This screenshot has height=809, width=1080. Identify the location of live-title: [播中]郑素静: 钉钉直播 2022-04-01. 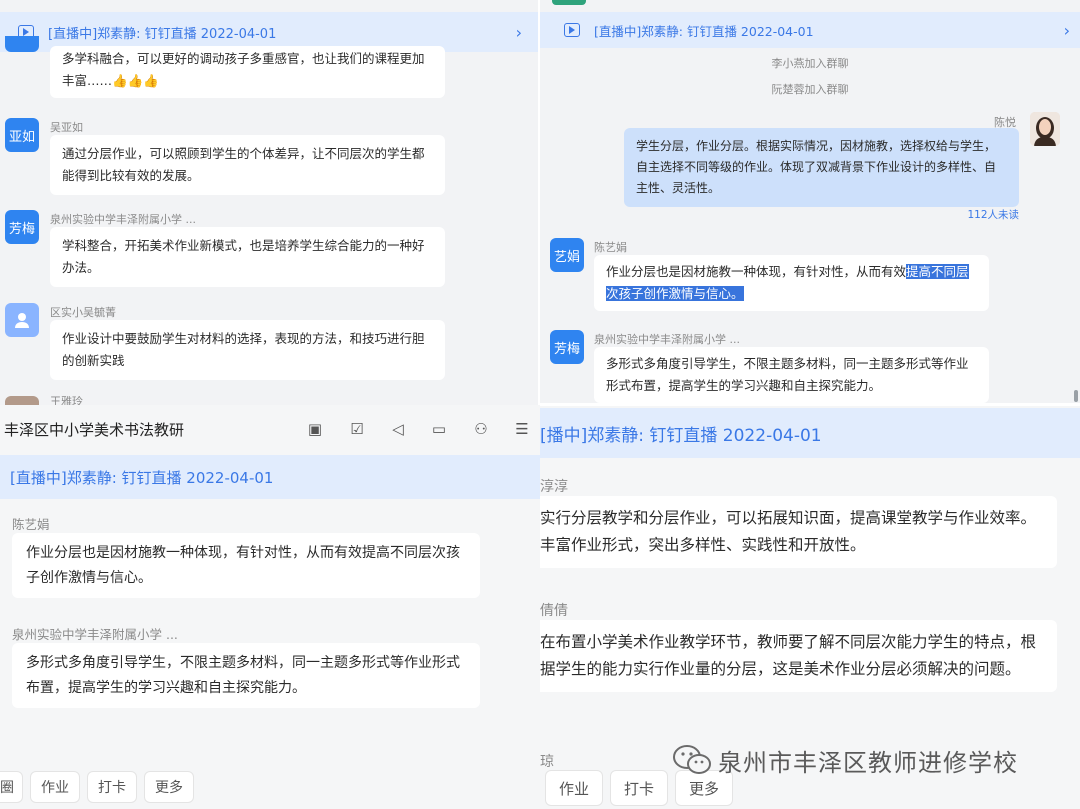
(681, 435).